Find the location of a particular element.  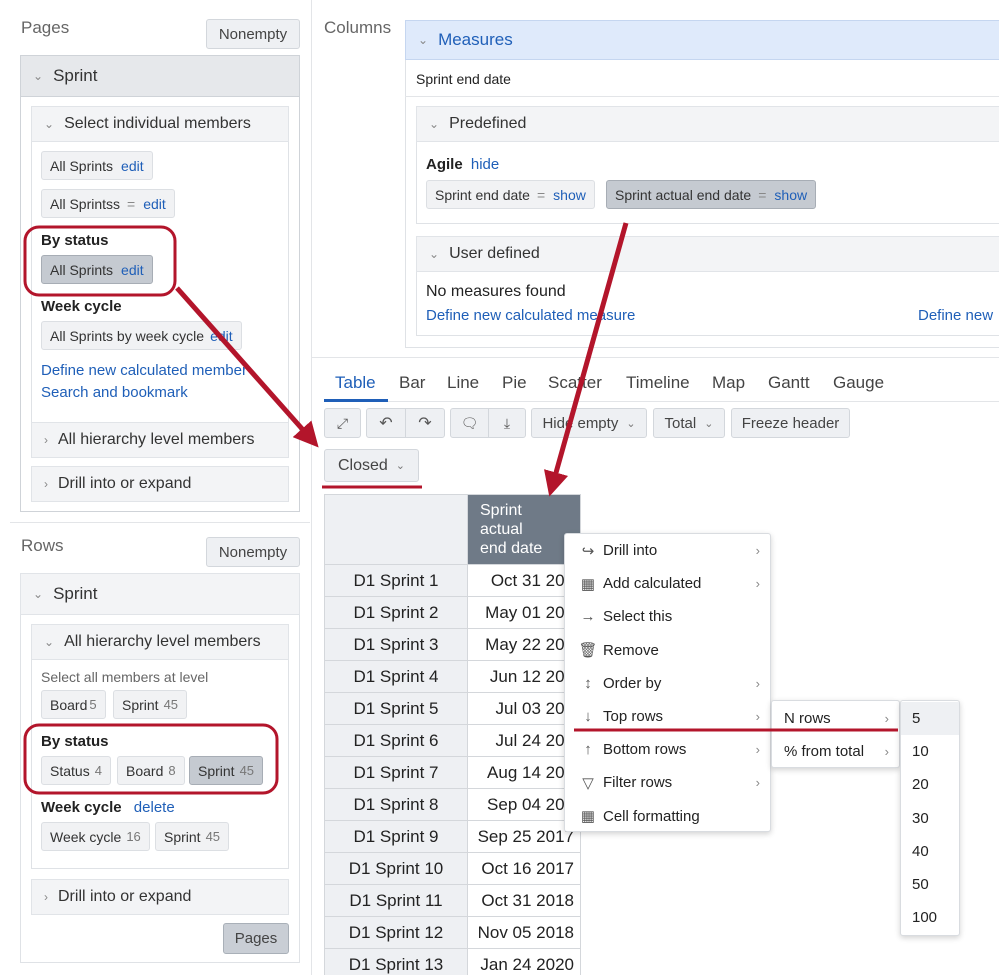

menu-item-order-by: ↕ Order by › is located at coordinates (667, 683).